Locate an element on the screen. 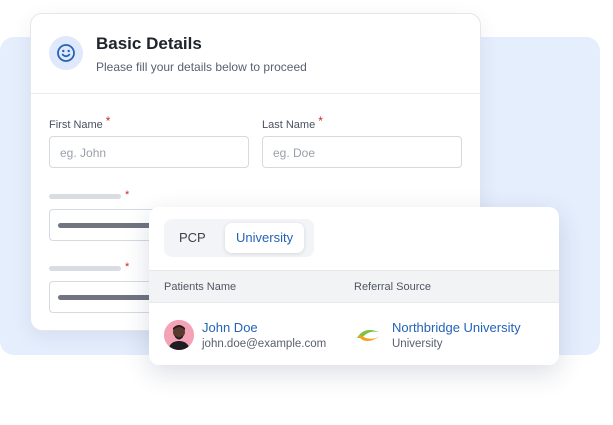 This screenshot has width=613, height=425. referral-source-type: University is located at coordinates (417, 344).